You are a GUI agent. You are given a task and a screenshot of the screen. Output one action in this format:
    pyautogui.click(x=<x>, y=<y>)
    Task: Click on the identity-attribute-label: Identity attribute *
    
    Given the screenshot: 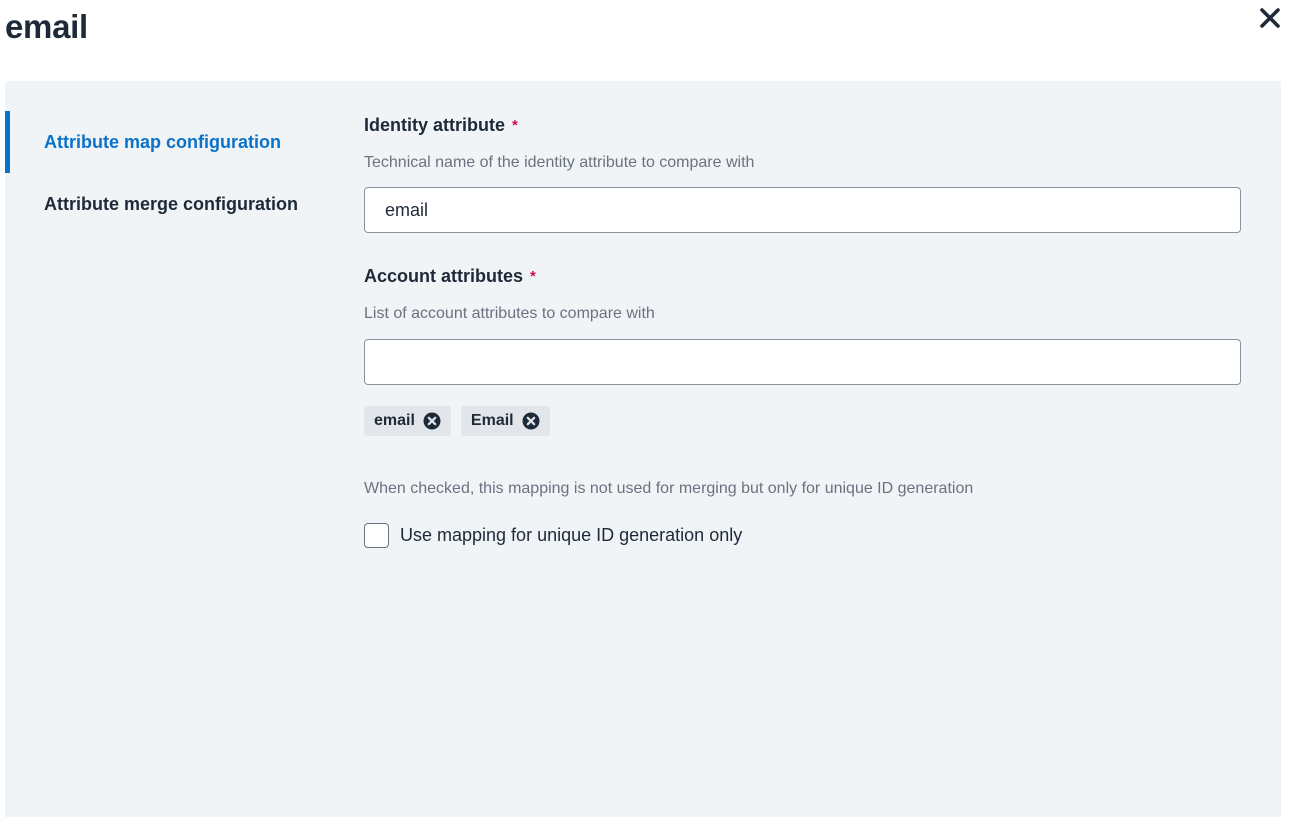 What is the action you would take?
    pyautogui.click(x=441, y=125)
    